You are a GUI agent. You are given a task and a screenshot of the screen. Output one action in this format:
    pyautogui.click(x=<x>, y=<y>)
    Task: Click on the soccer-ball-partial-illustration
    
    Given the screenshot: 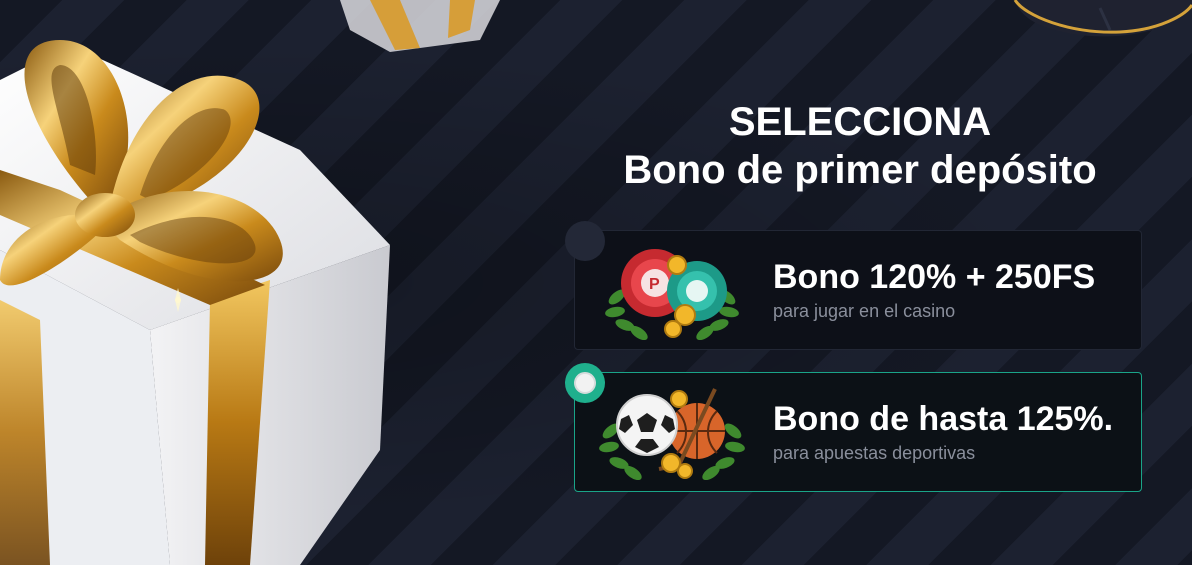 What is the action you would take?
    pyautogui.click(x=1102, y=18)
    